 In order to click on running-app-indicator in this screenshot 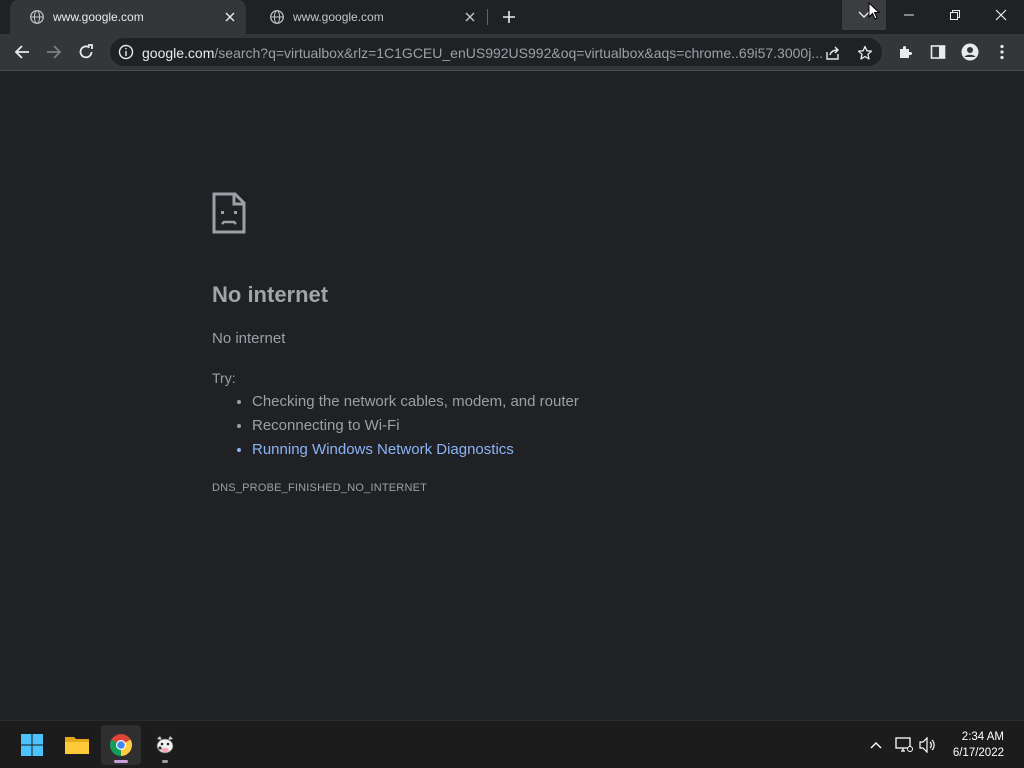, I will do `click(165, 761)`.